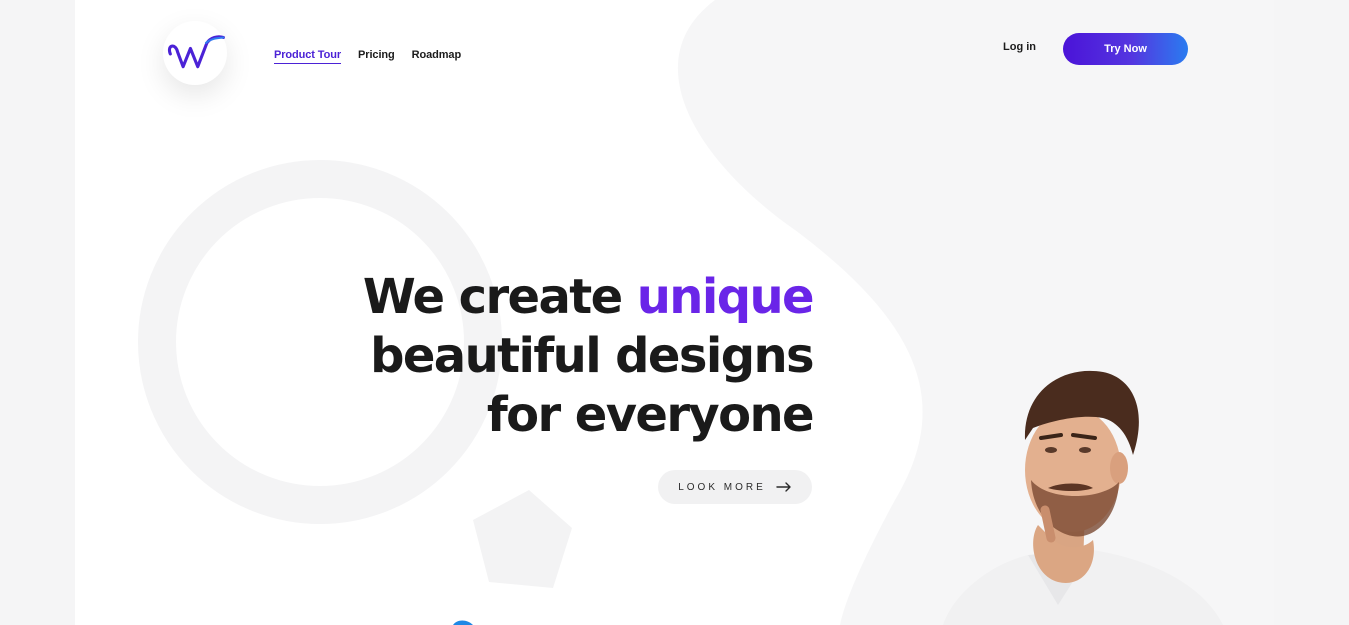 This screenshot has width=1349, height=625. What do you see at coordinates (1019, 47) in the screenshot?
I see `login-link: Log in` at bounding box center [1019, 47].